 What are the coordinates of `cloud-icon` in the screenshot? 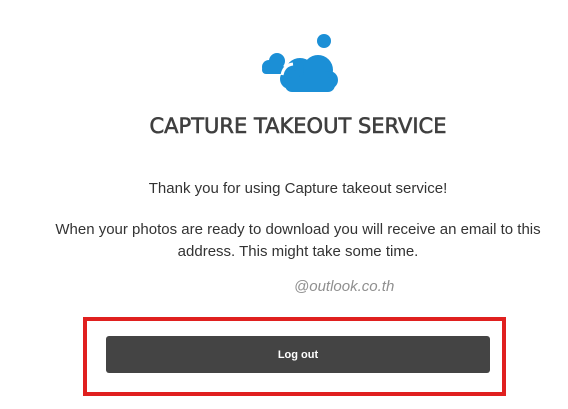 It's located at (300, 63).